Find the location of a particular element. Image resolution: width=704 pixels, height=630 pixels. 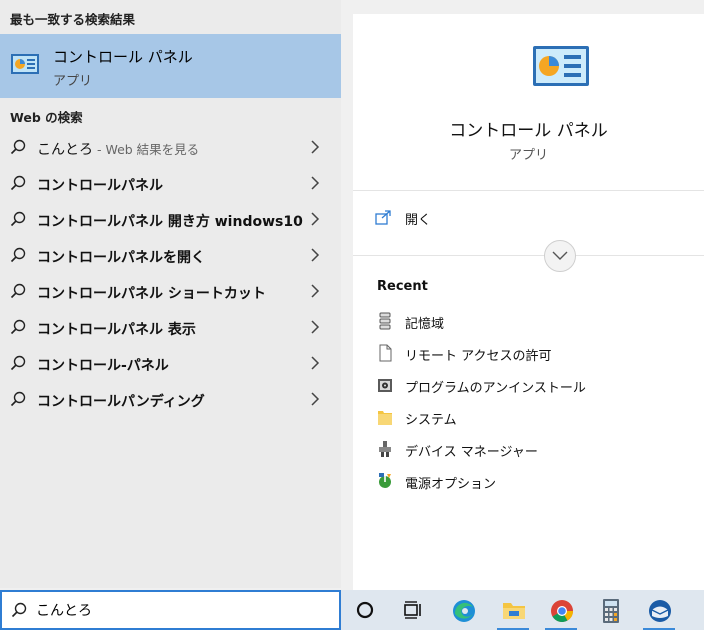

task-view-button is located at coordinates (413, 610).